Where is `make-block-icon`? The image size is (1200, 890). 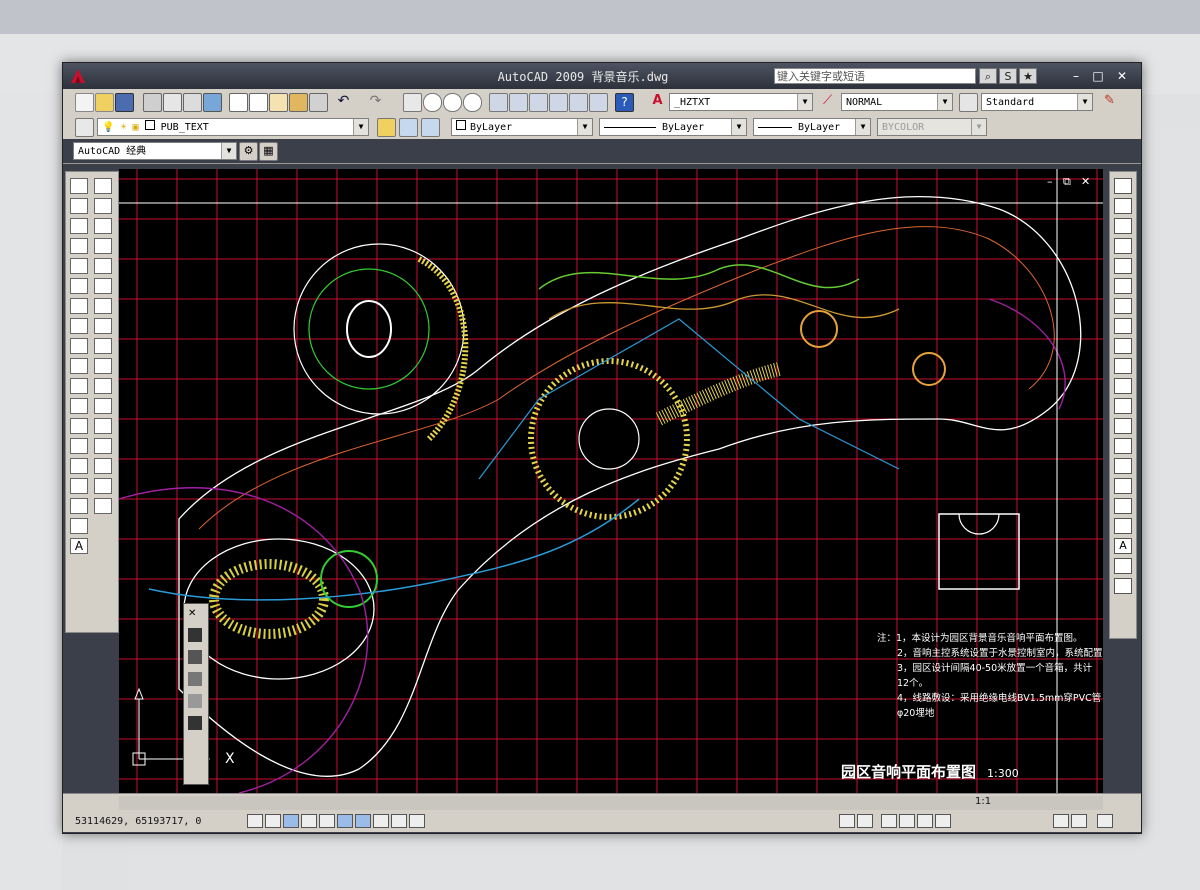 make-block-icon is located at coordinates (79, 426).